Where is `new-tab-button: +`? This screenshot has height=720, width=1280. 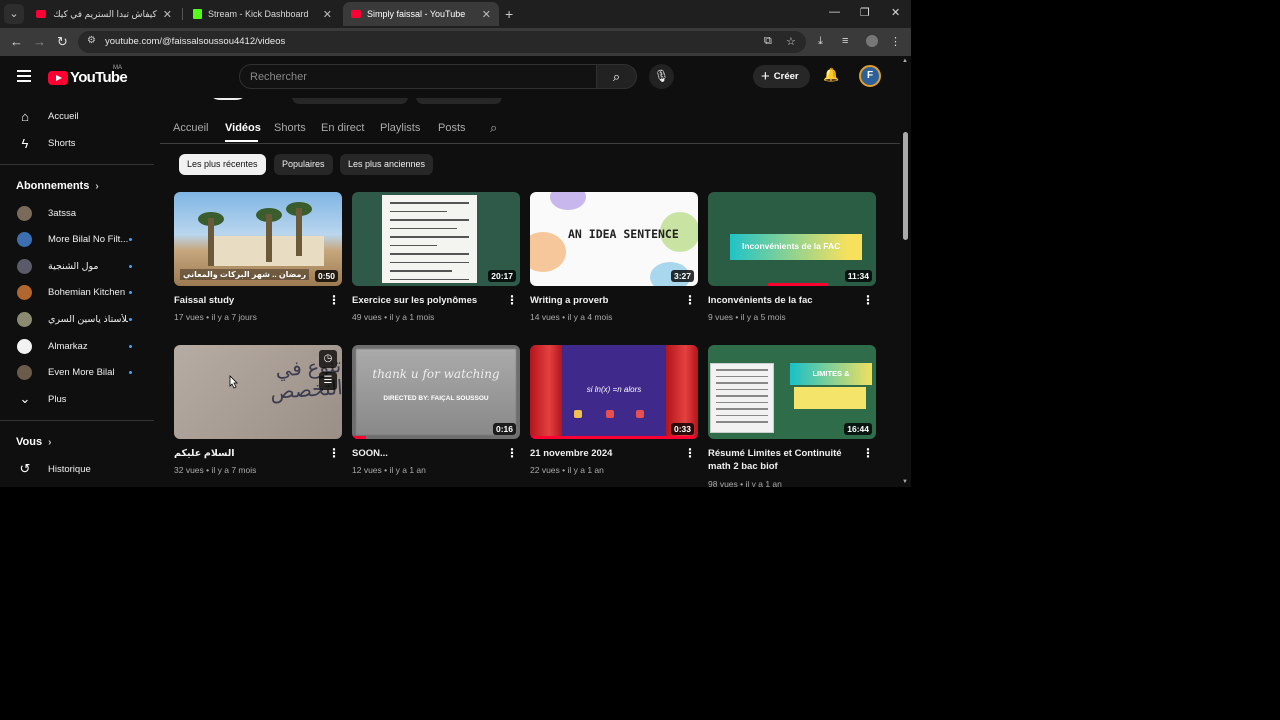 new-tab-button: + is located at coordinates (509, 14).